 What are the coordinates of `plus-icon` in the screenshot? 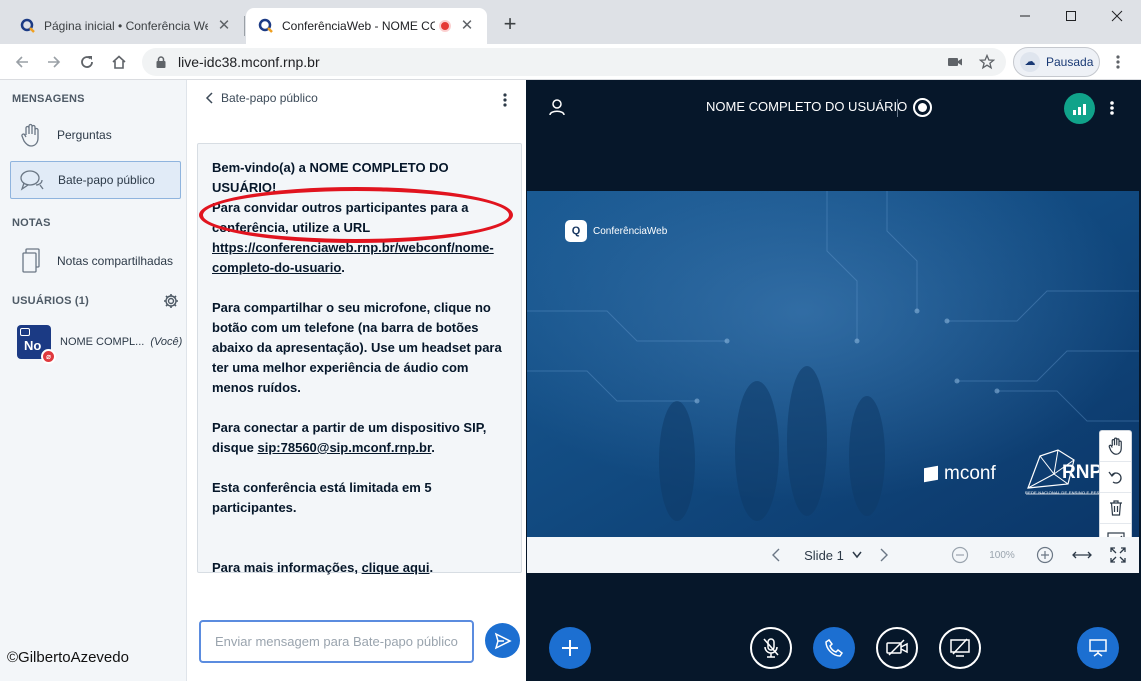 It's located at (570, 648).